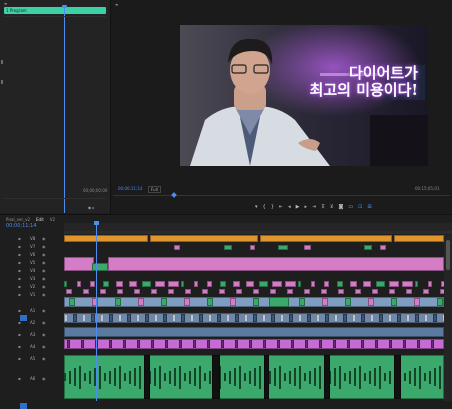  Describe the element at coordinates (2, 62) in the screenshot. I see `source-scroll-thumb` at that location.